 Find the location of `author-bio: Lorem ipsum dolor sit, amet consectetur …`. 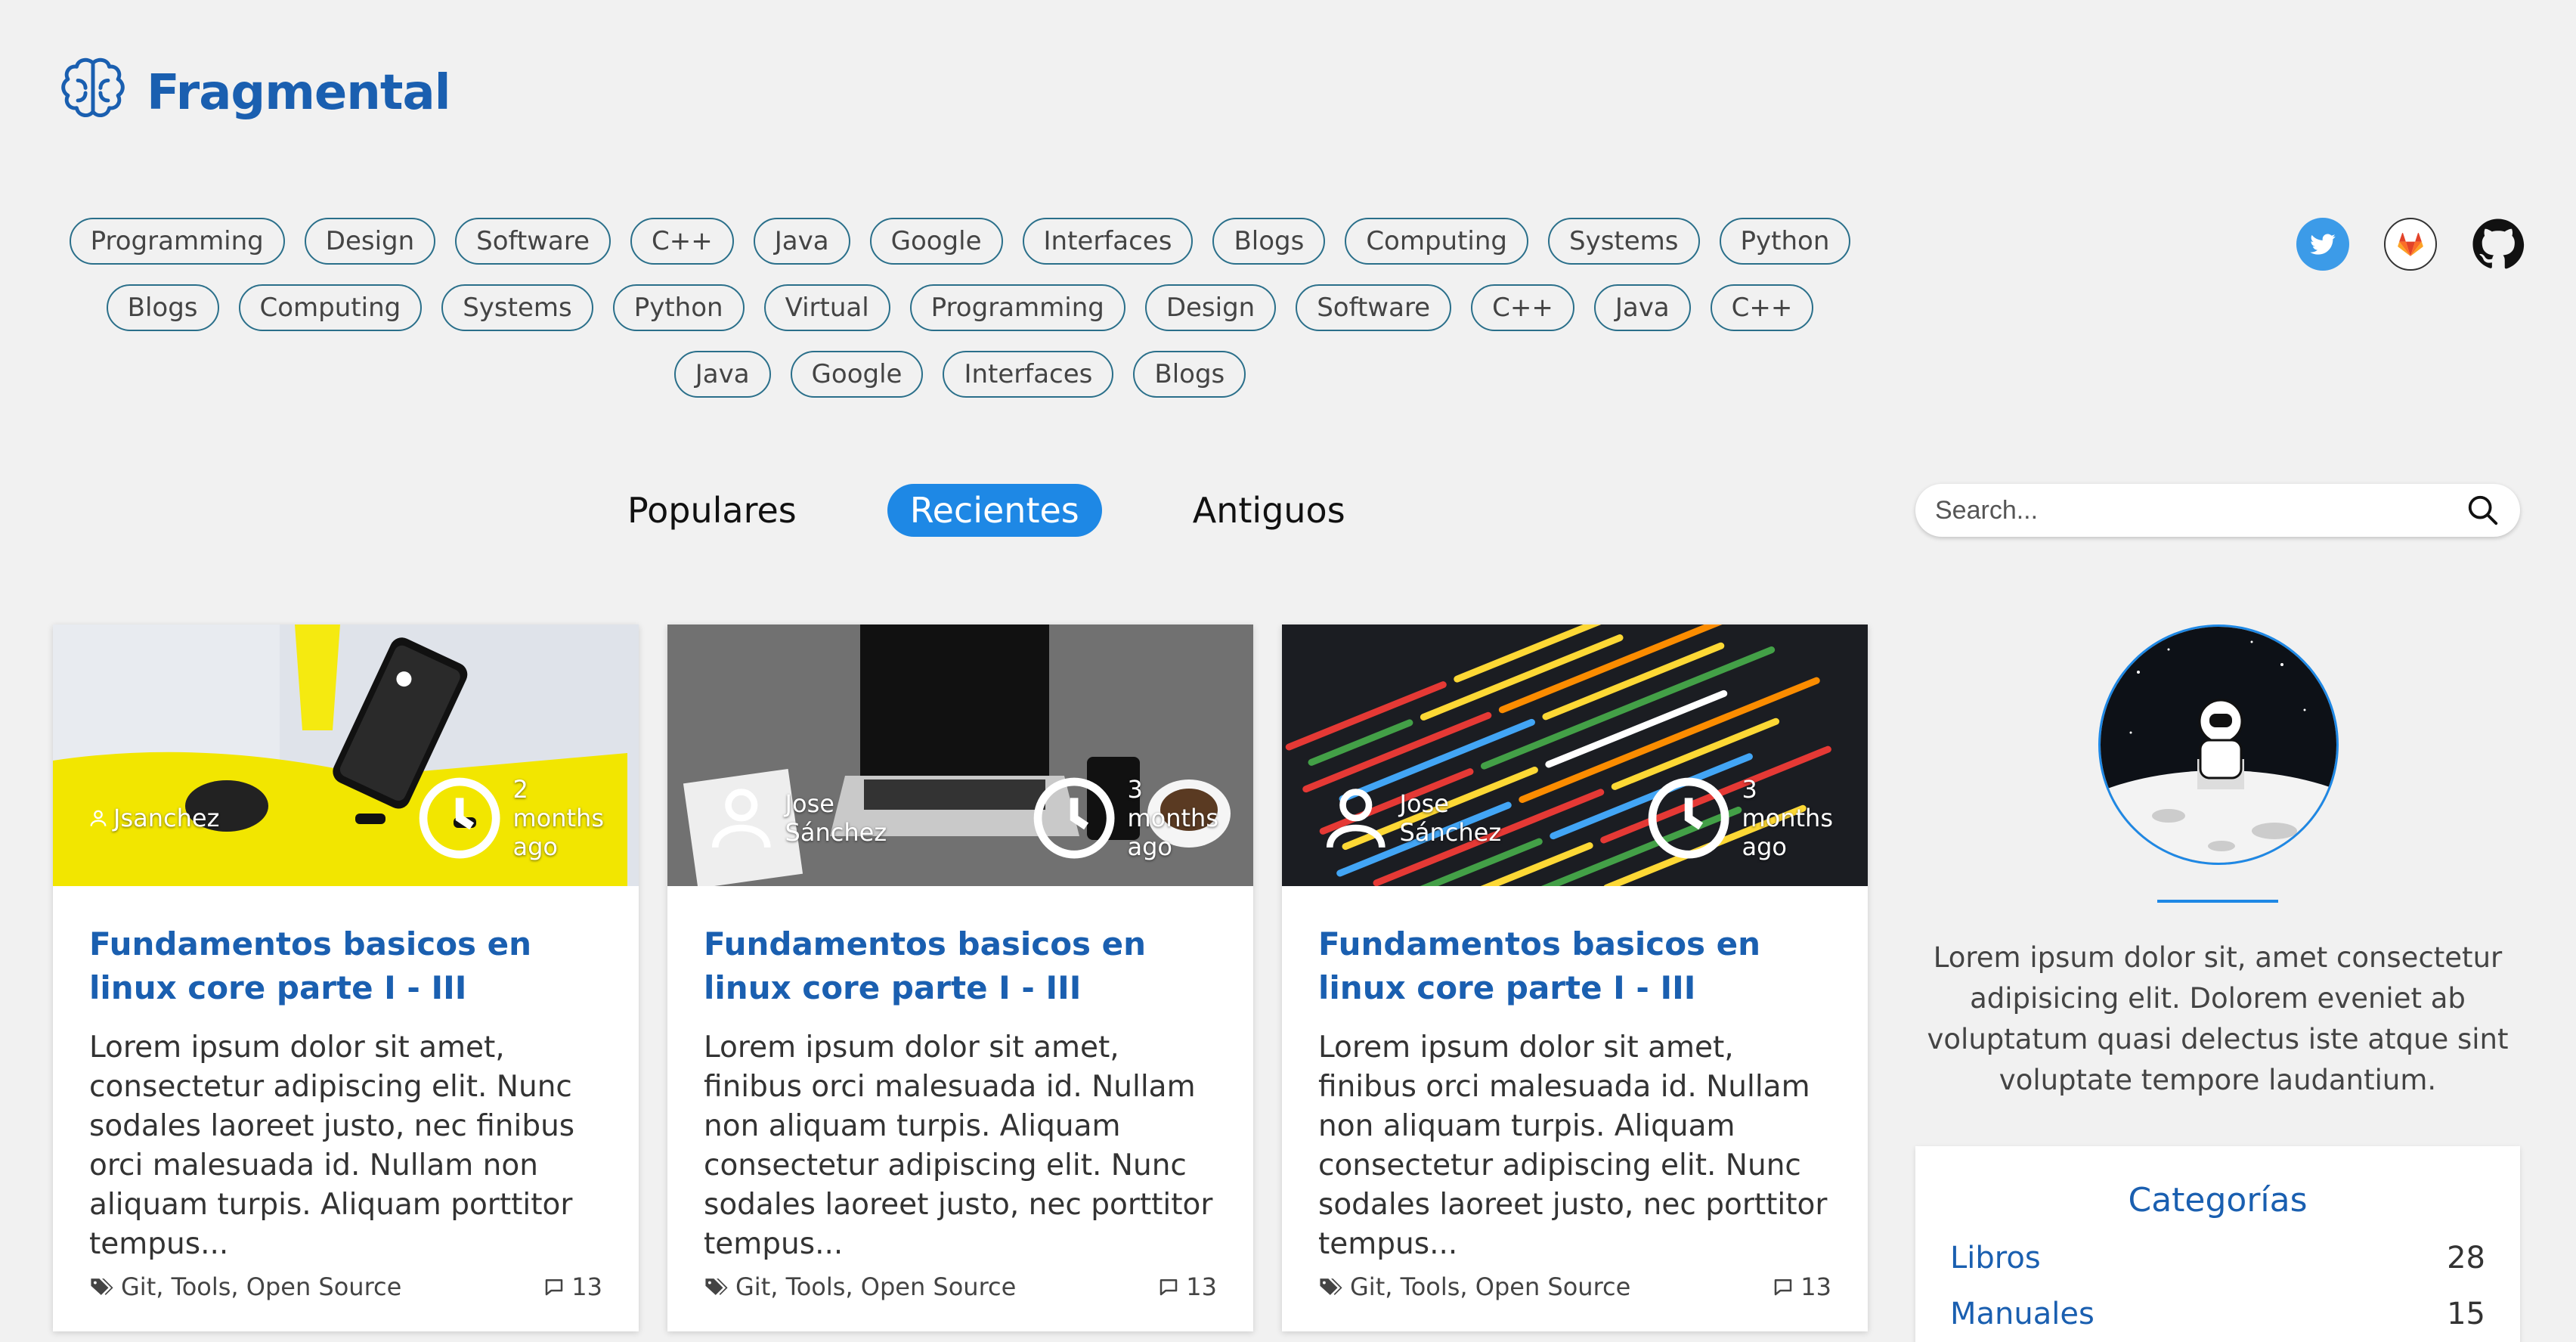

author-bio: Lorem ipsum dolor sit, amet consectetur … is located at coordinates (2218, 1018).